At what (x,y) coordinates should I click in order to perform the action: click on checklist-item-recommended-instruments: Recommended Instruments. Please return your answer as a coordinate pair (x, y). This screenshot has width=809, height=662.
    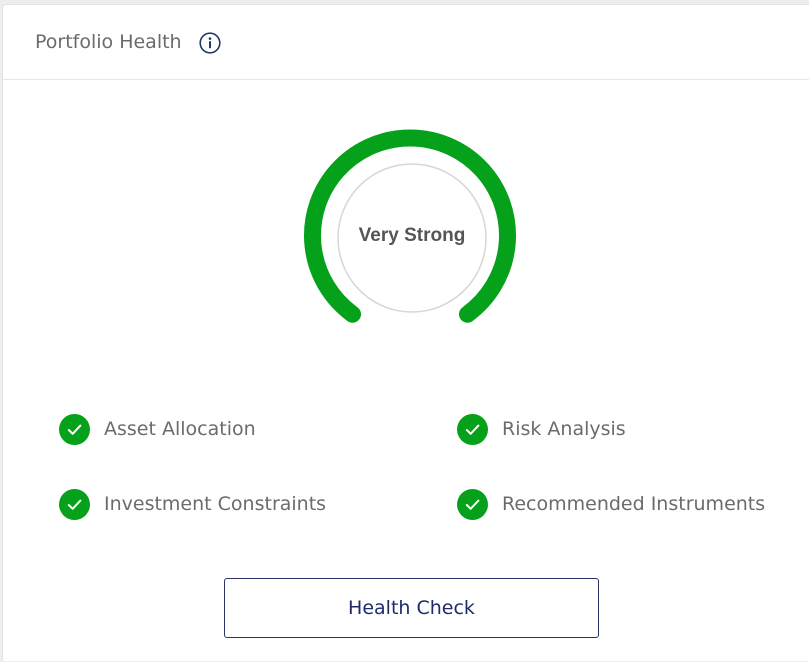
    Looking at the image, I should click on (611, 504).